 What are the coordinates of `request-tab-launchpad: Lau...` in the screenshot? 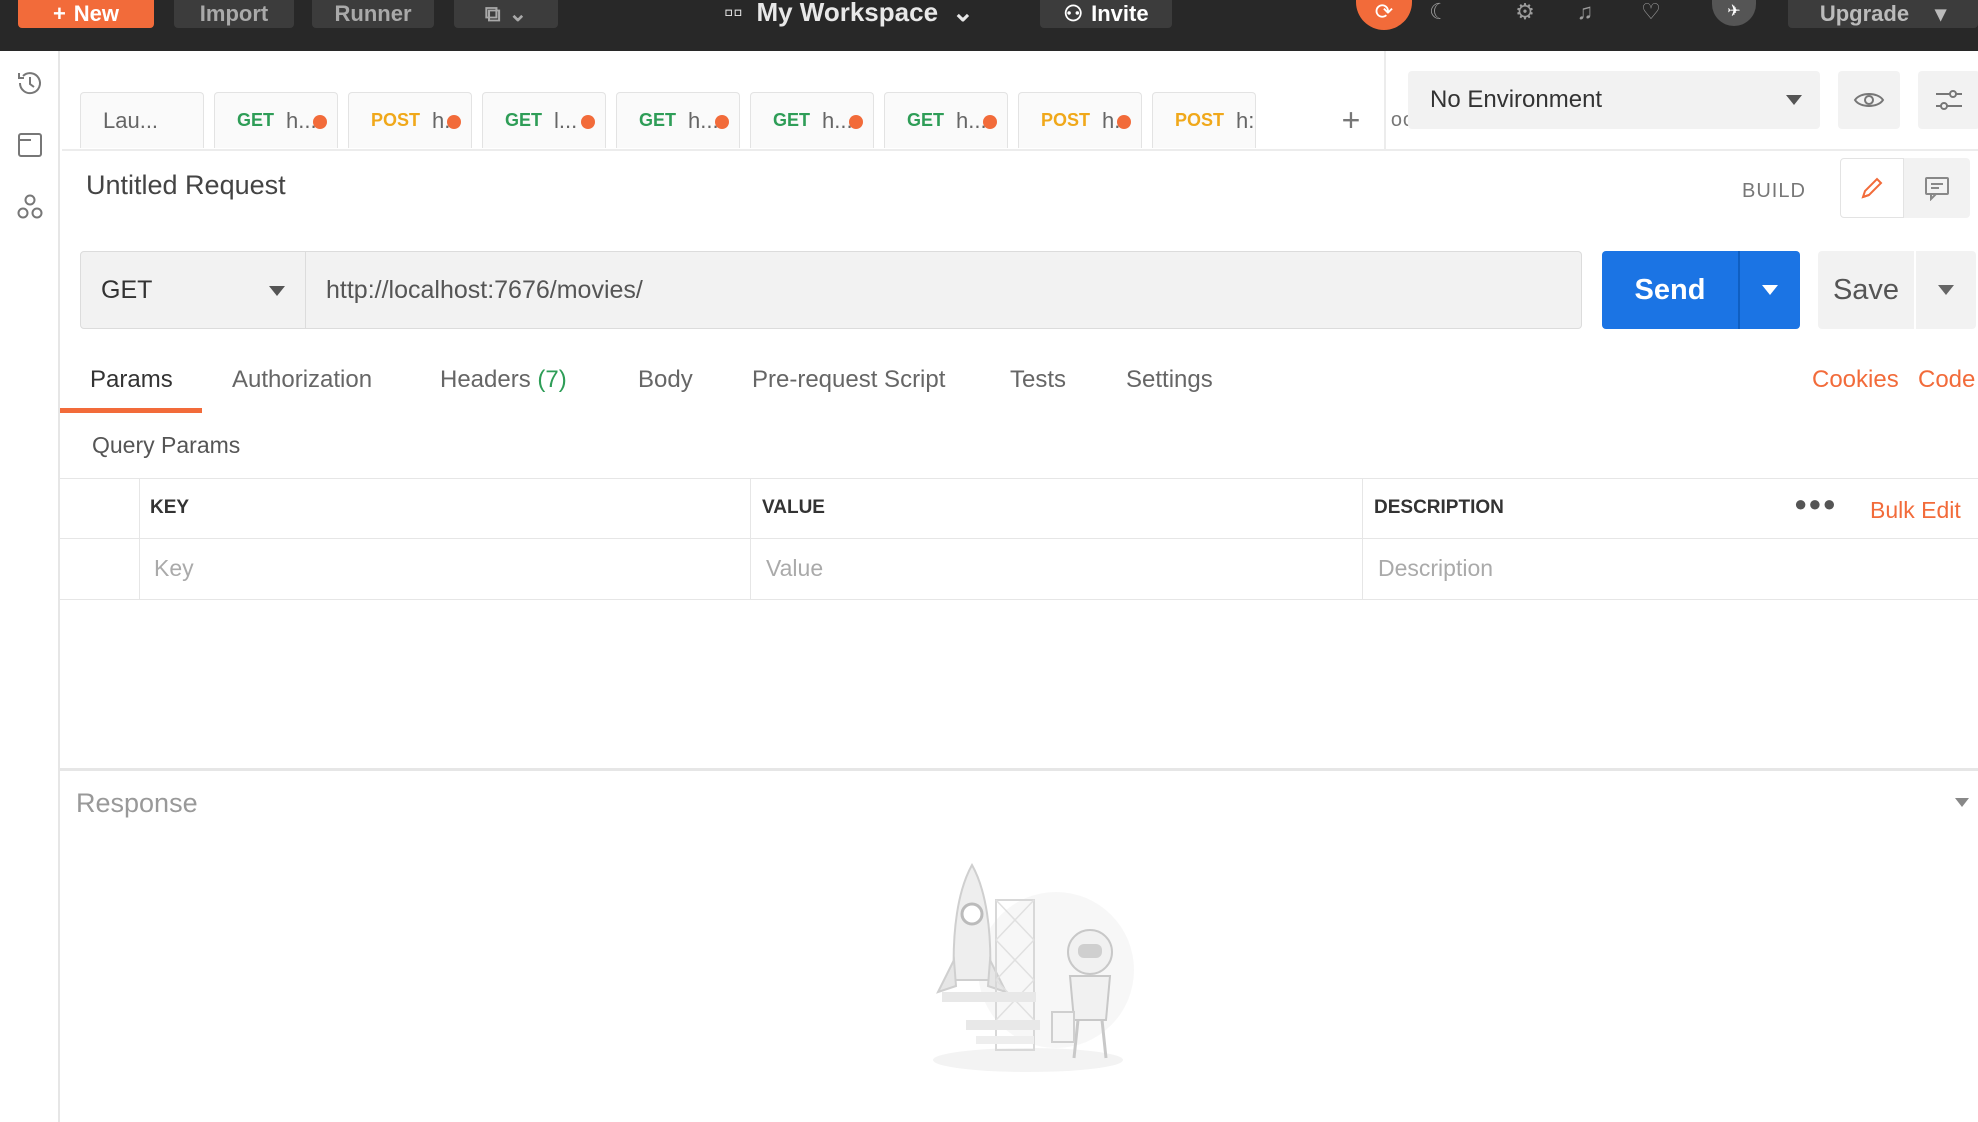 It's located at (142, 120).